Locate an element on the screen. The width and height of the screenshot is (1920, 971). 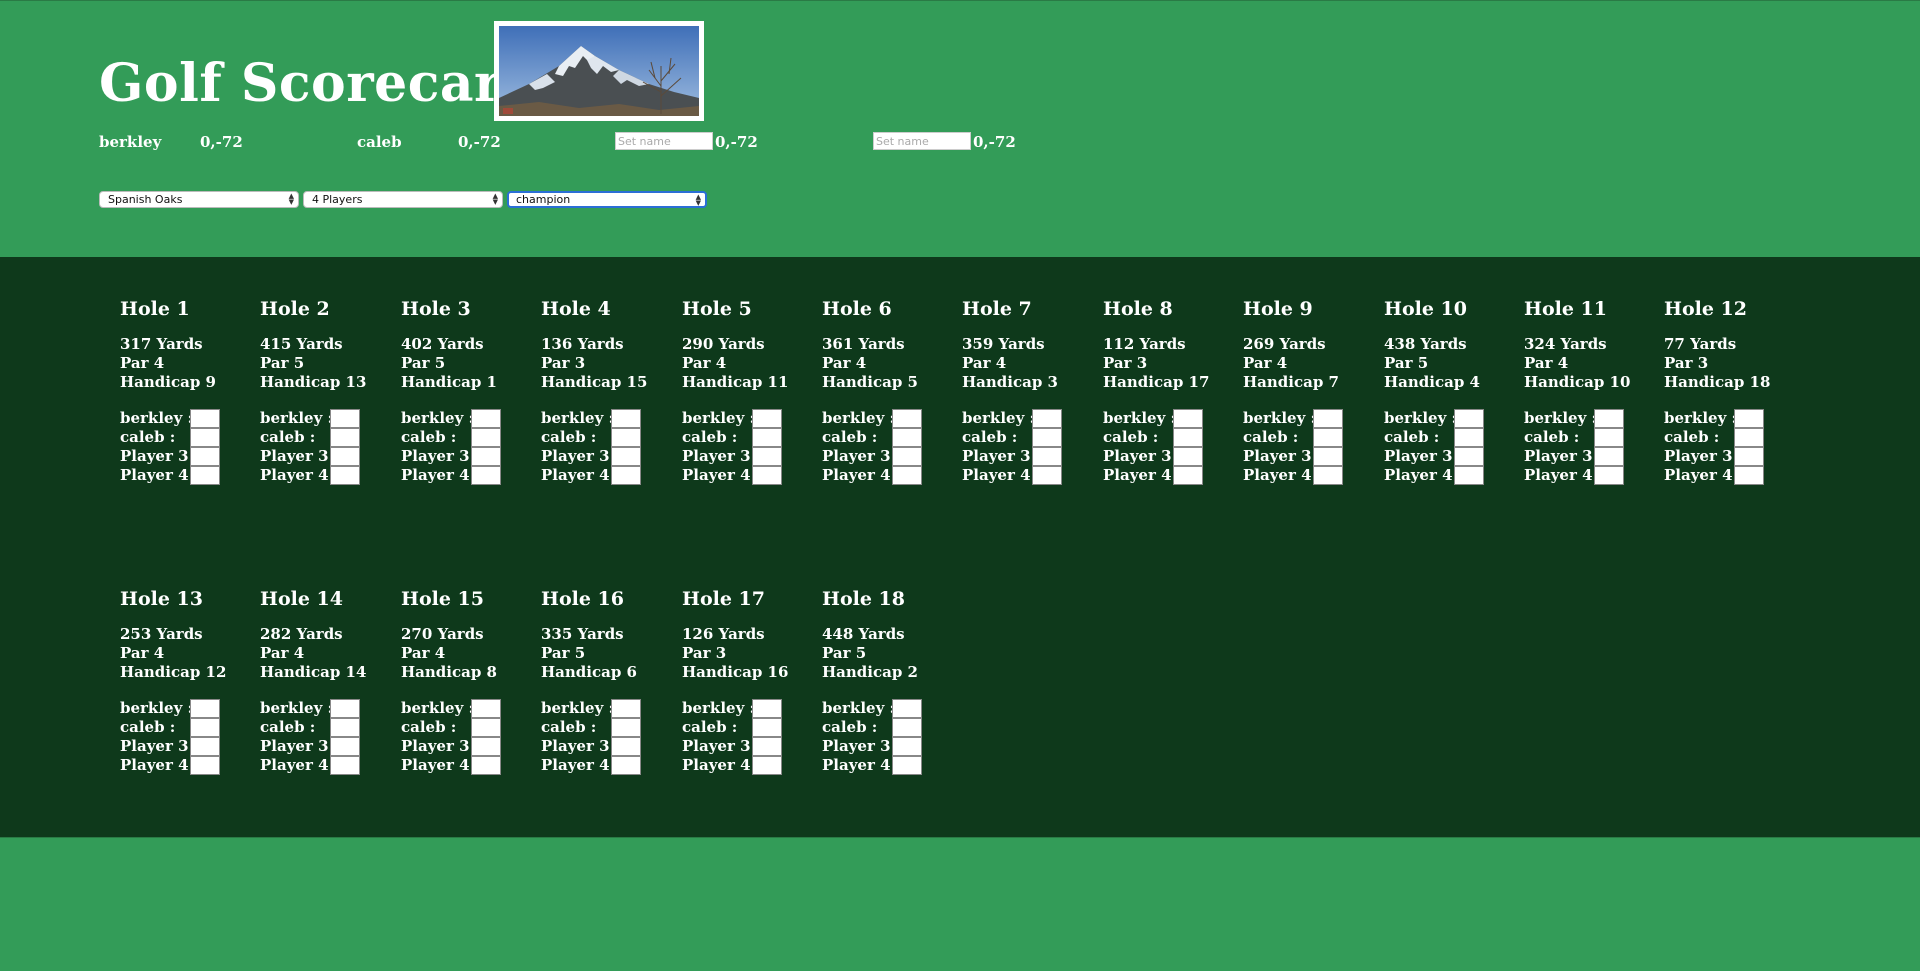
player-count-select: 4 Players ▲ ▼ is located at coordinates (403, 199).